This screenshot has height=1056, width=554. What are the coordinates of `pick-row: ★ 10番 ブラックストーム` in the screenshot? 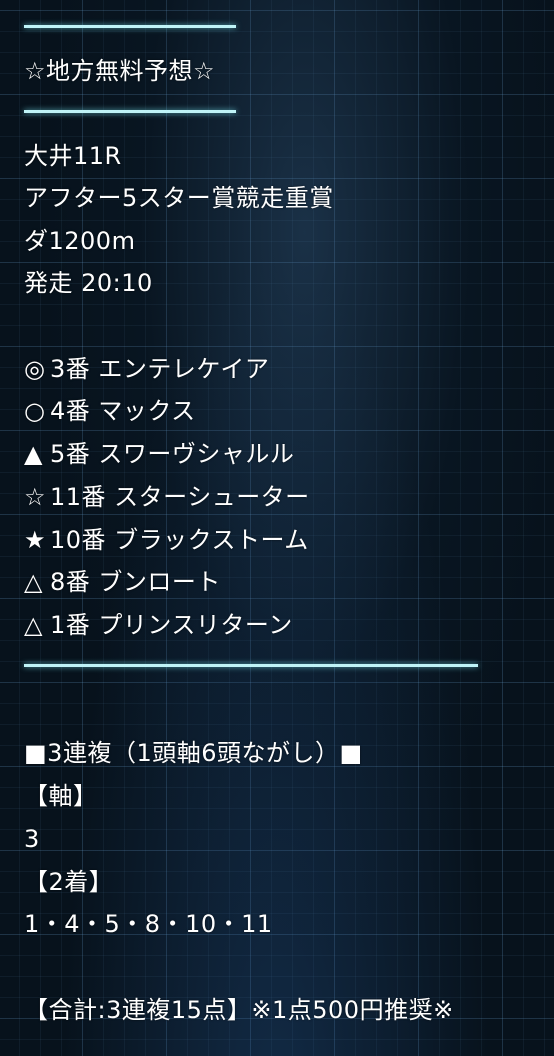 It's located at (166, 540).